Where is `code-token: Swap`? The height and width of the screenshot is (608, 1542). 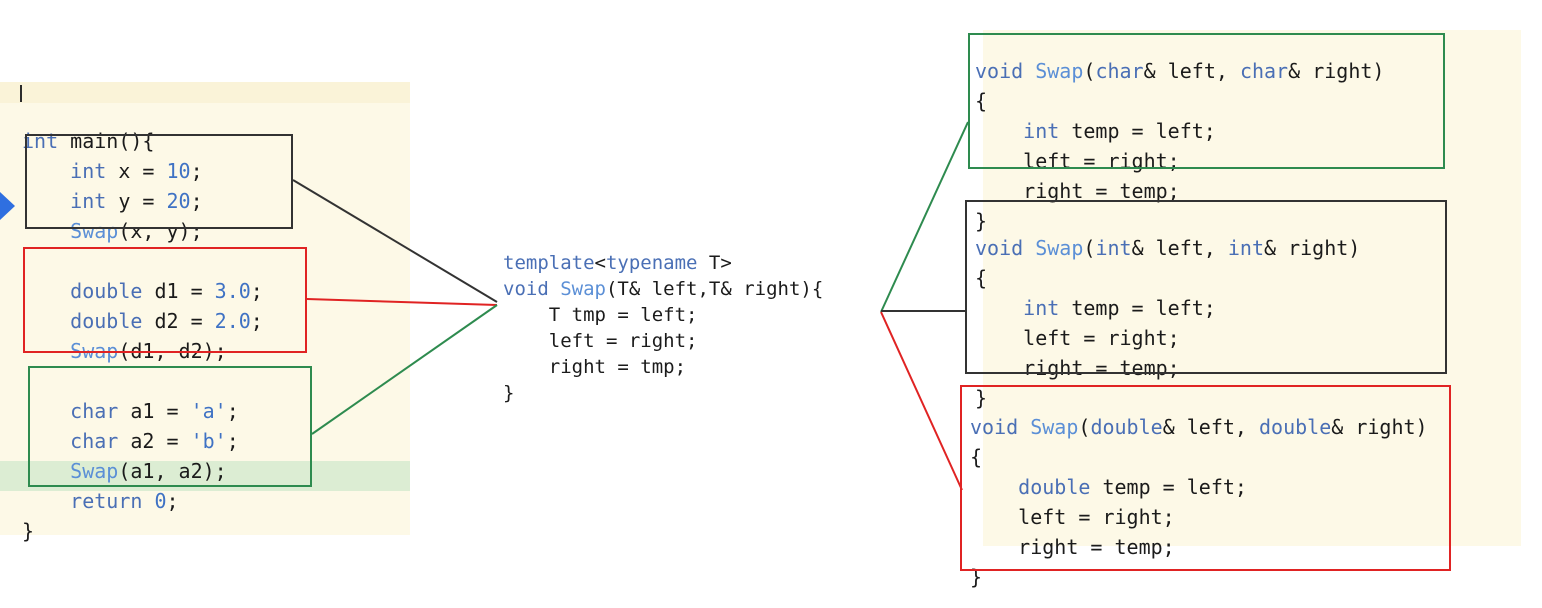 code-token: Swap is located at coordinates (583, 289).